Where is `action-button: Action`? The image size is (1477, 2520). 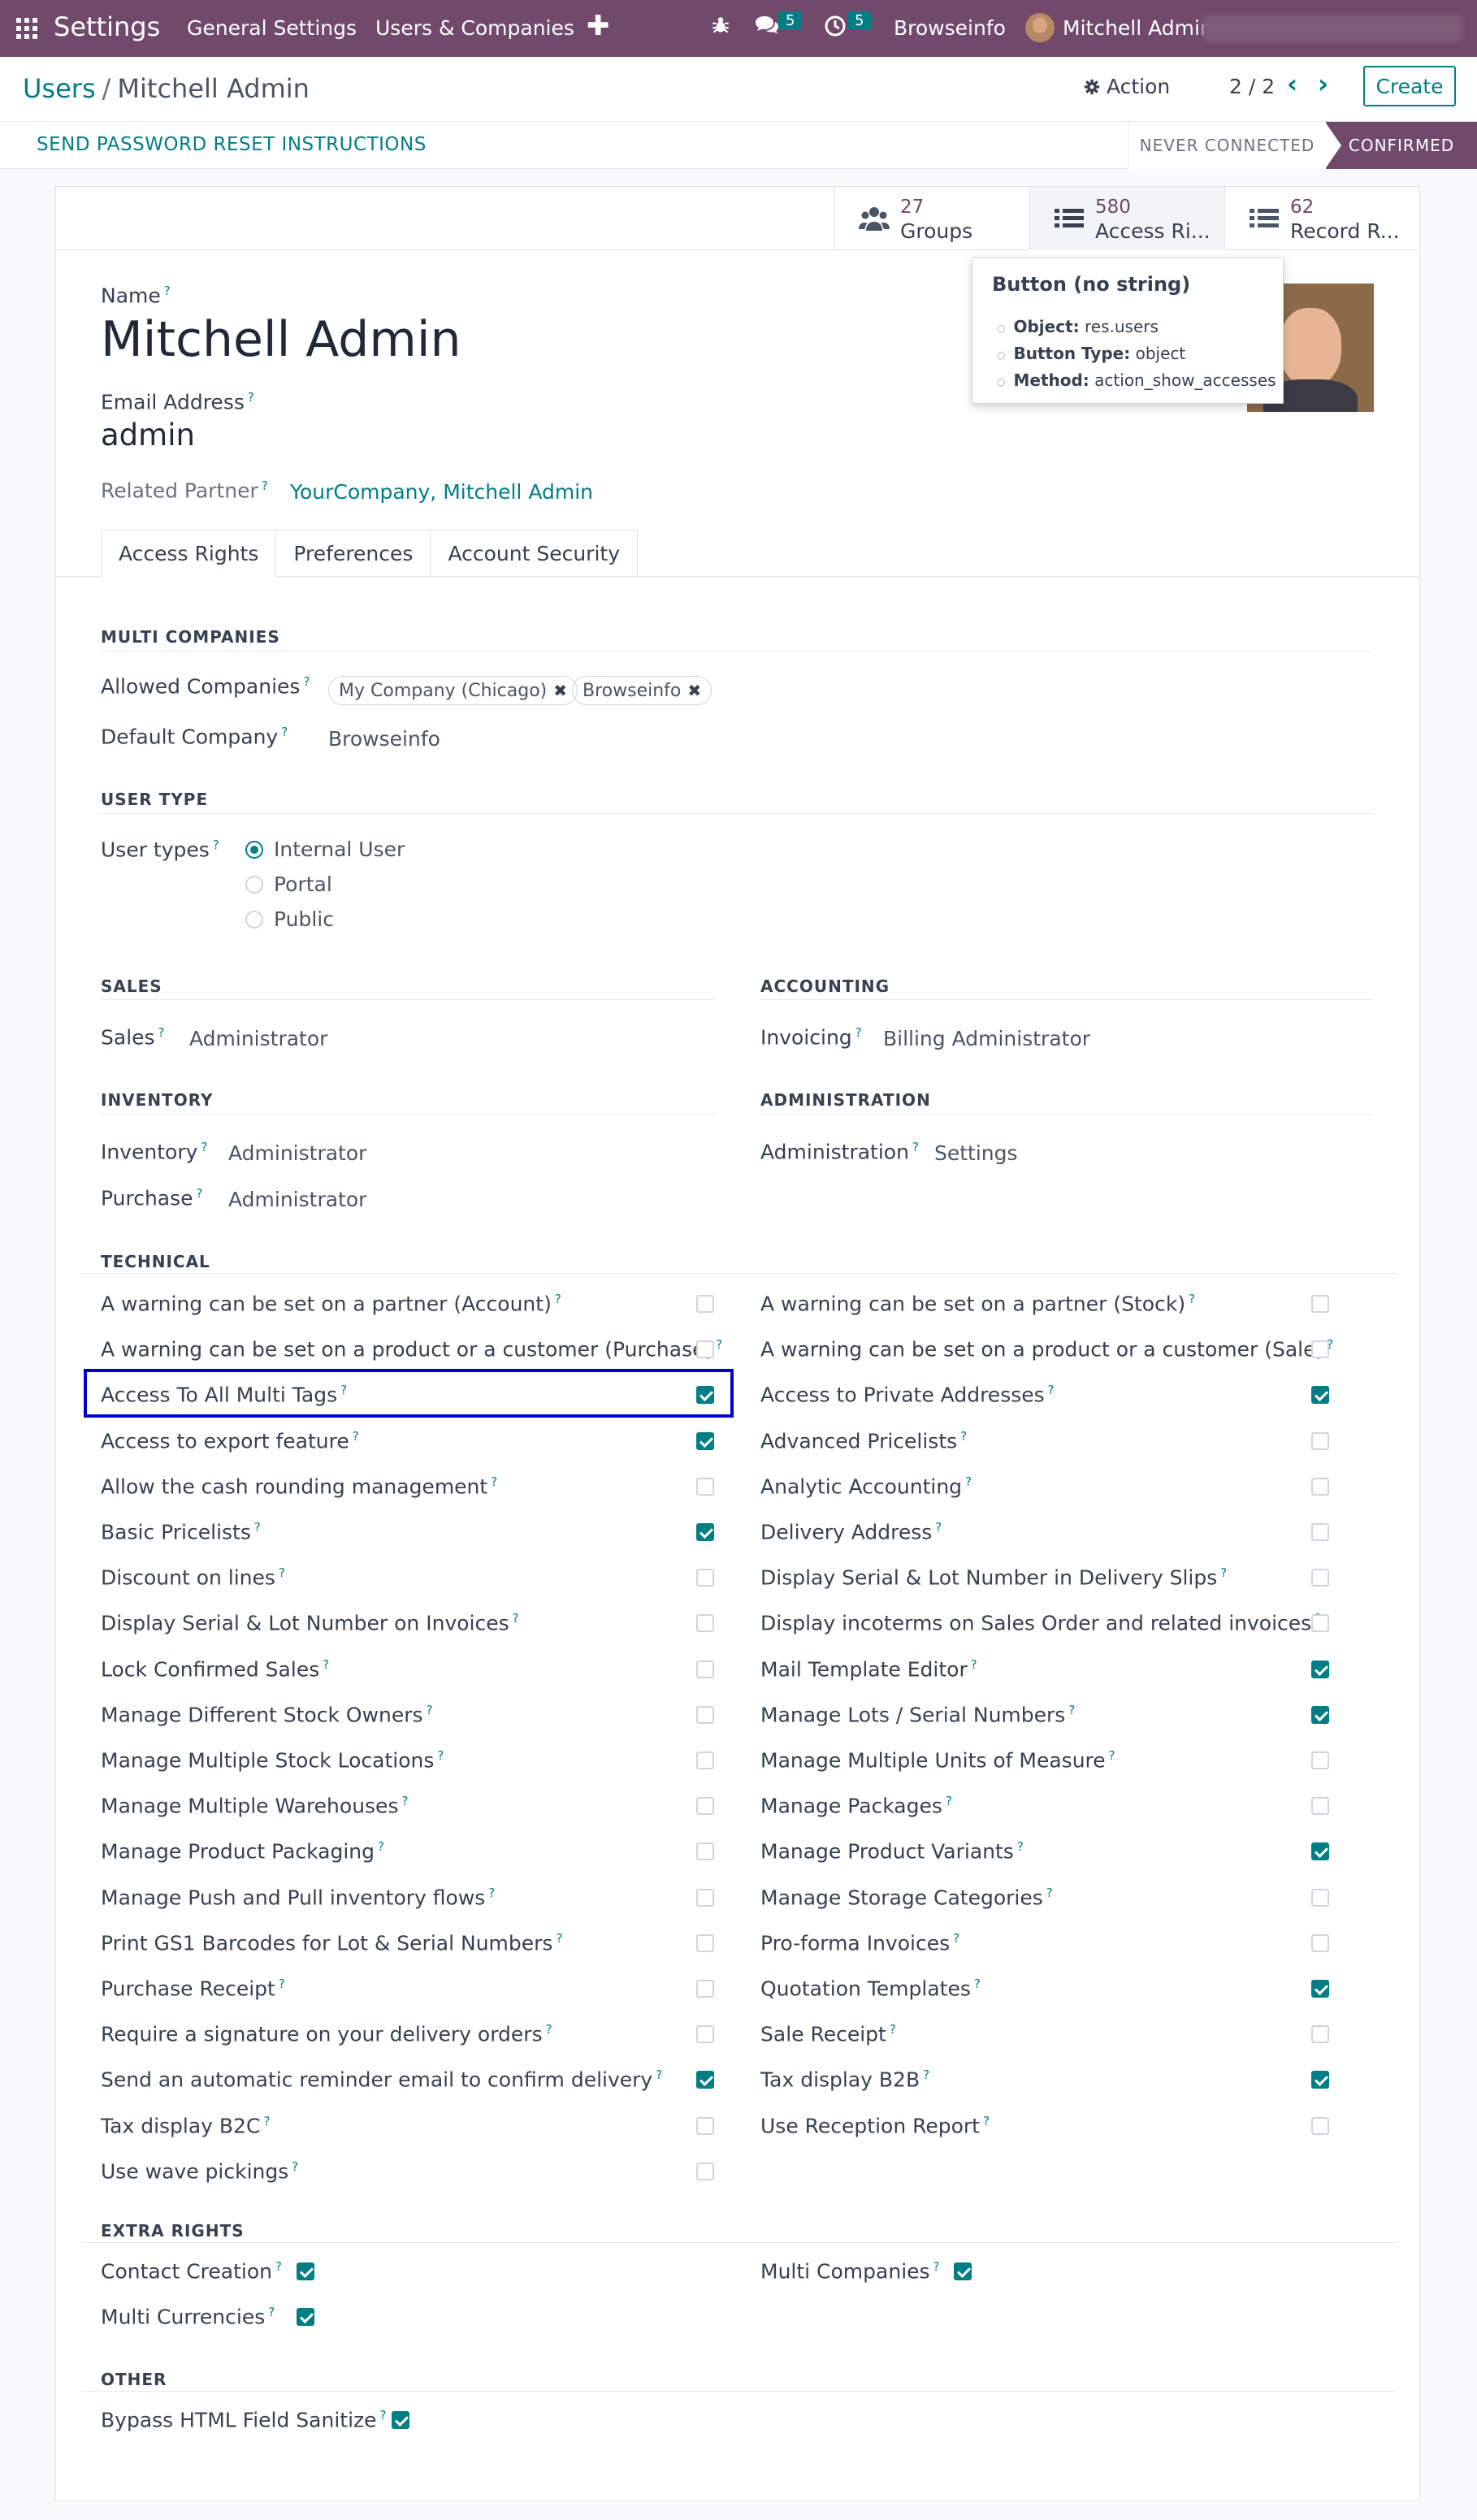
action-button: Action is located at coordinates (1127, 86).